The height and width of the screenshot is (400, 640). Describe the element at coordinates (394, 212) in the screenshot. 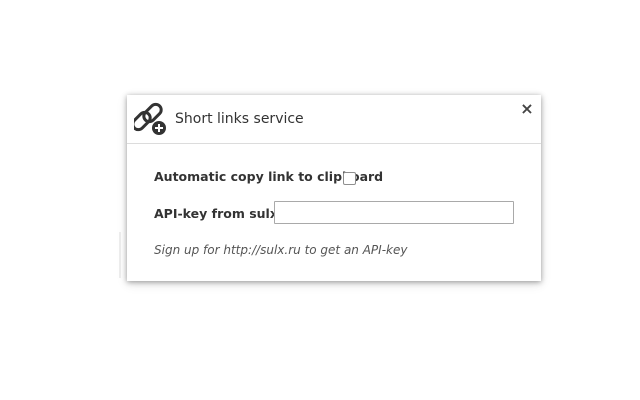

I see `api-key-input` at that location.